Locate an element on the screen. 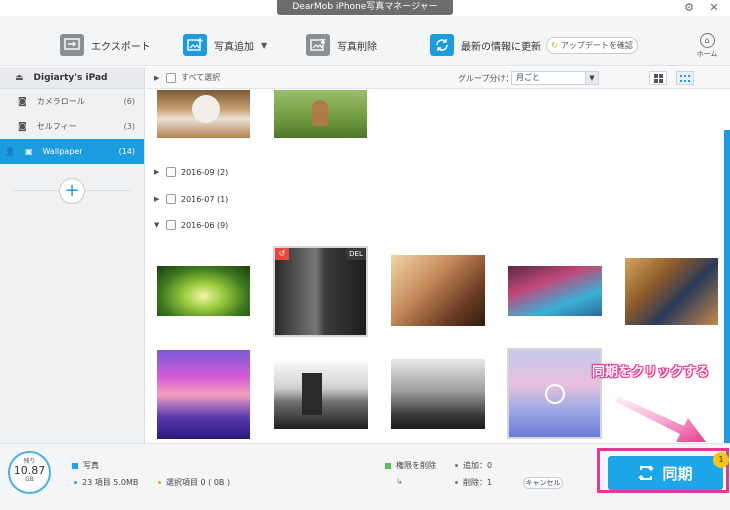  undo-icon: ↺ is located at coordinates (282, 254).